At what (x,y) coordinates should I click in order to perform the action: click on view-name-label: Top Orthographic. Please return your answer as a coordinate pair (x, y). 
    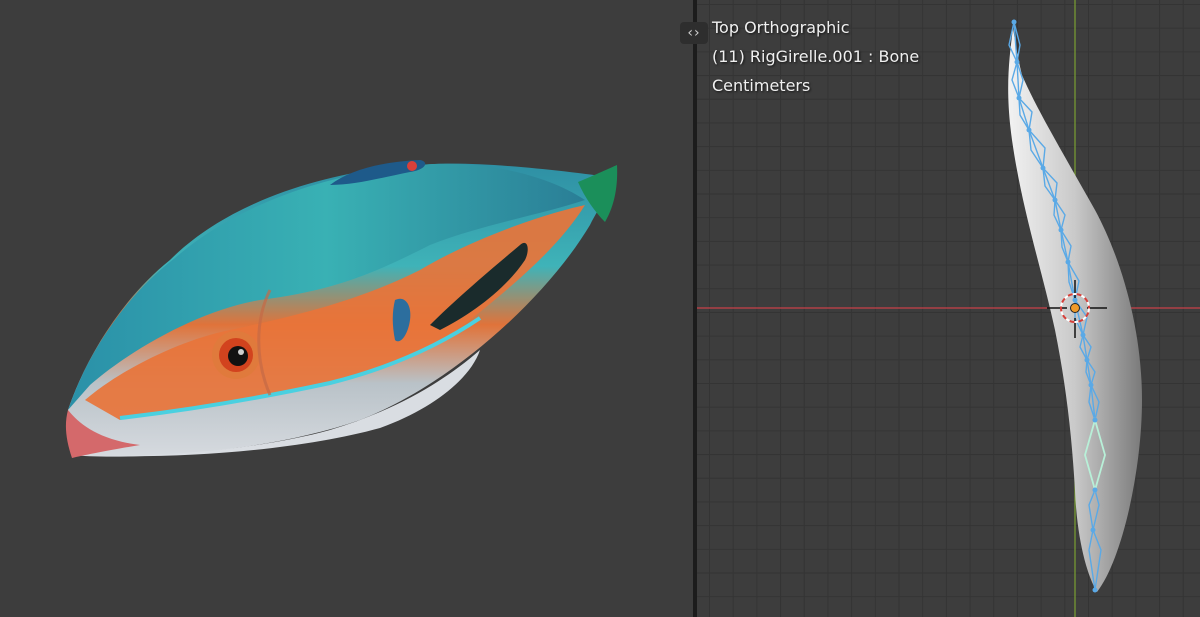
    Looking at the image, I should click on (781, 27).